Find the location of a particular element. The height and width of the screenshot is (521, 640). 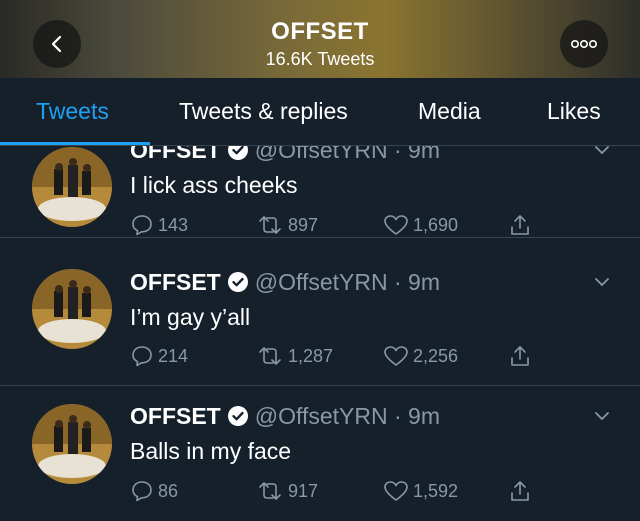

reply-count: 214 is located at coordinates (173, 355).